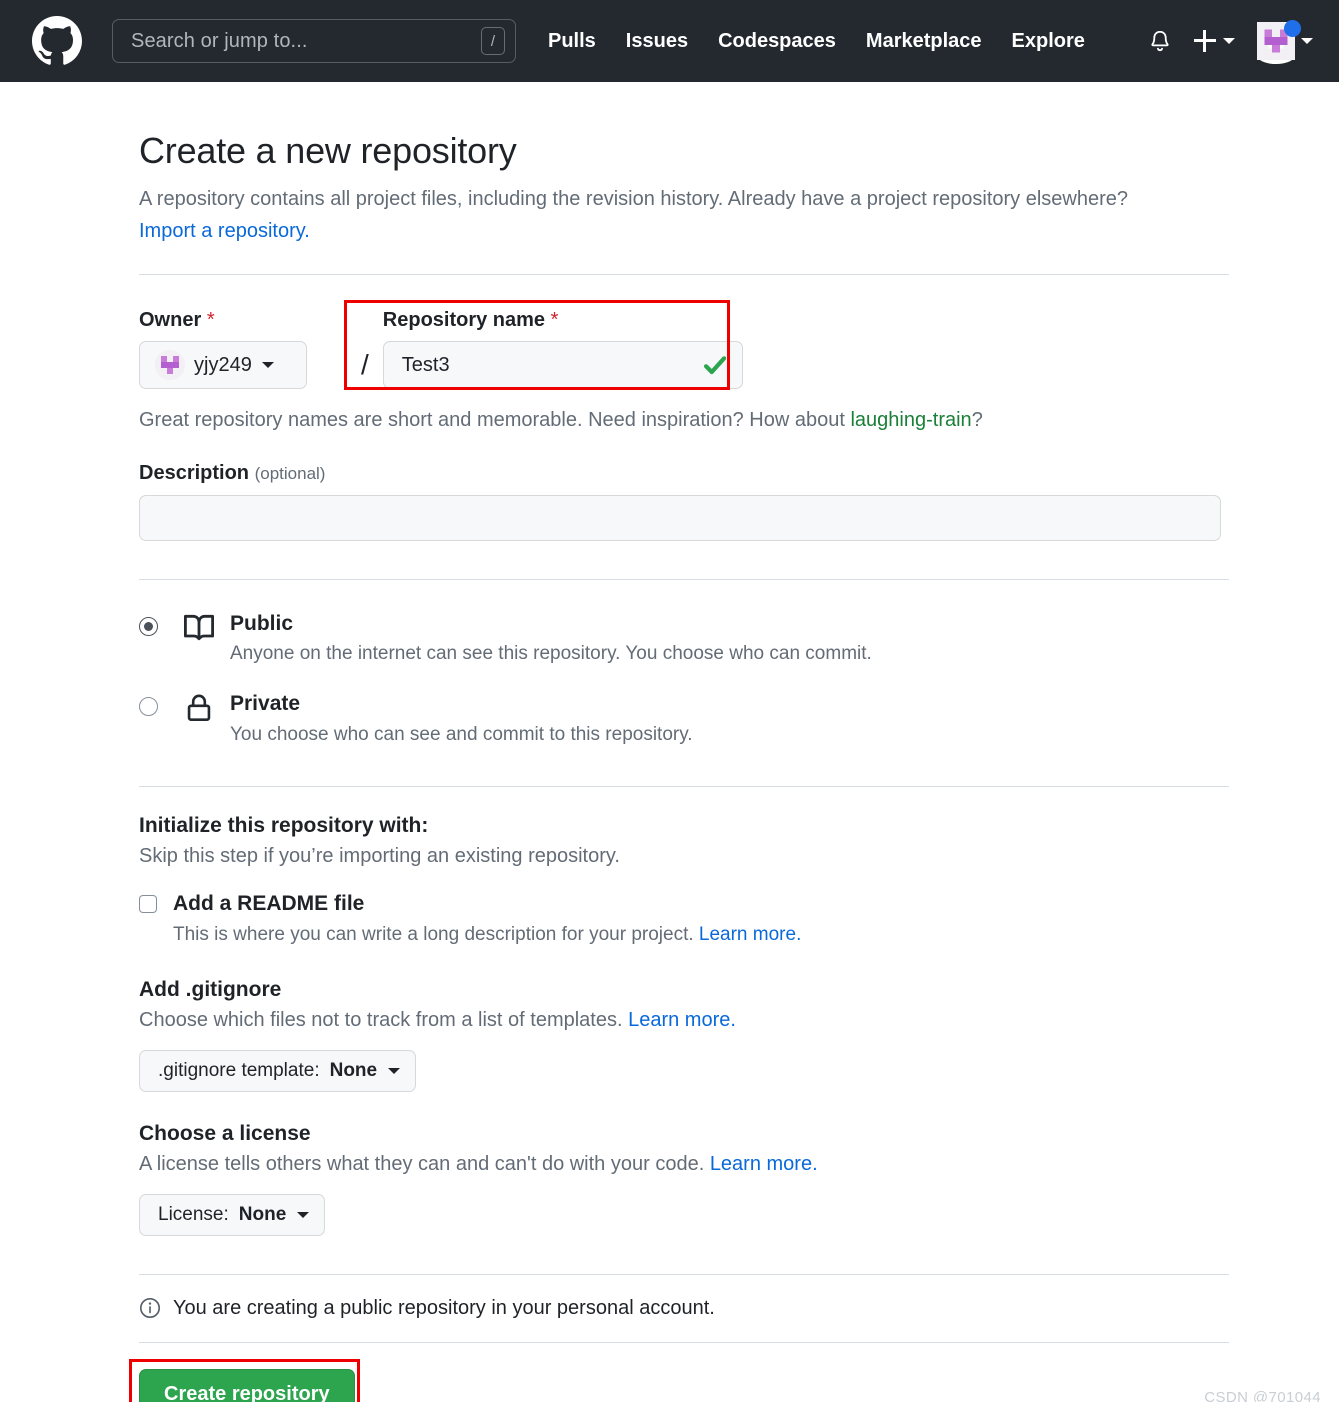 This screenshot has height=1402, width=1339. I want to click on owner-avatar, so click(170, 365).